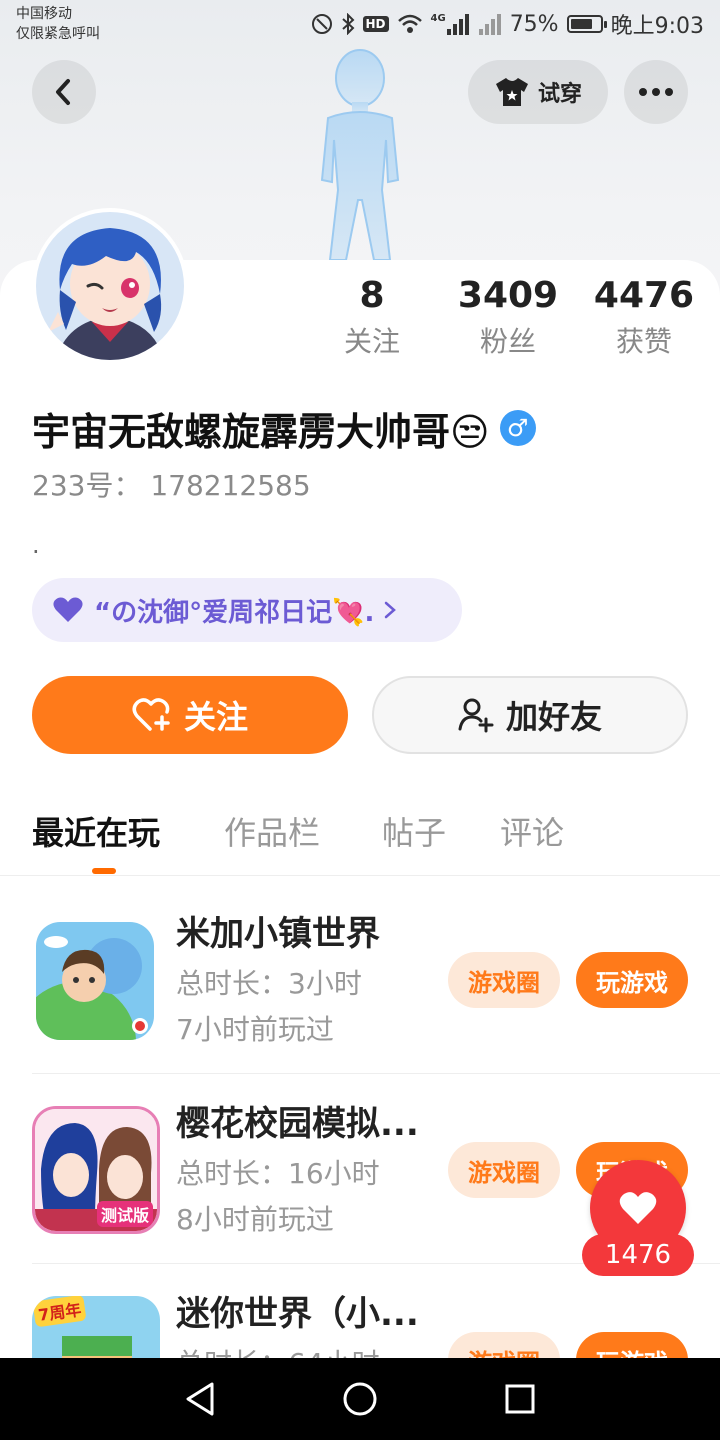 The image size is (720, 1440). I want to click on game-icon-image: 测试版, so click(96, 1170).